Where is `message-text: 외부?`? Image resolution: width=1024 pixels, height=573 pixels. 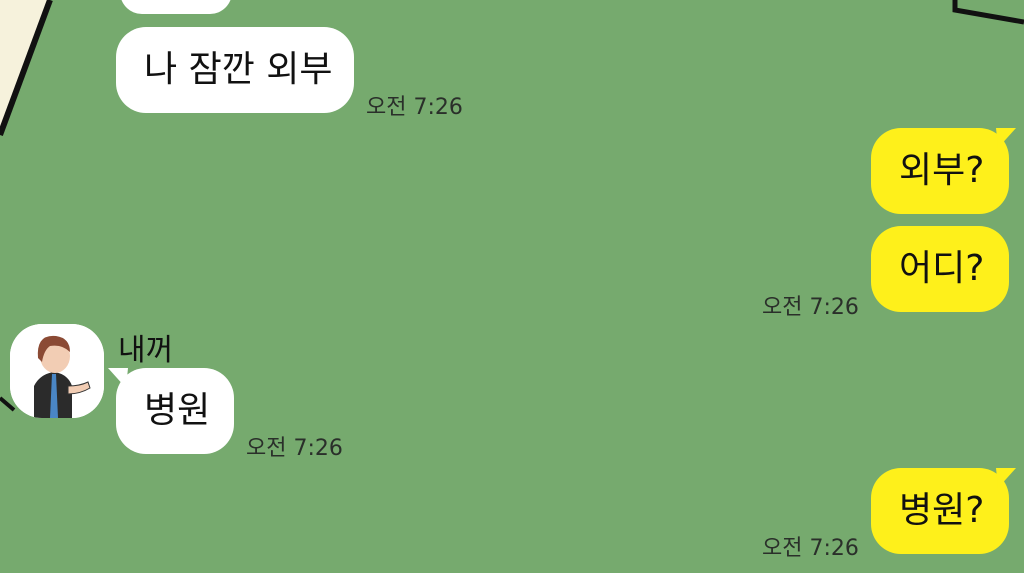
message-text: 외부? is located at coordinates (942, 170).